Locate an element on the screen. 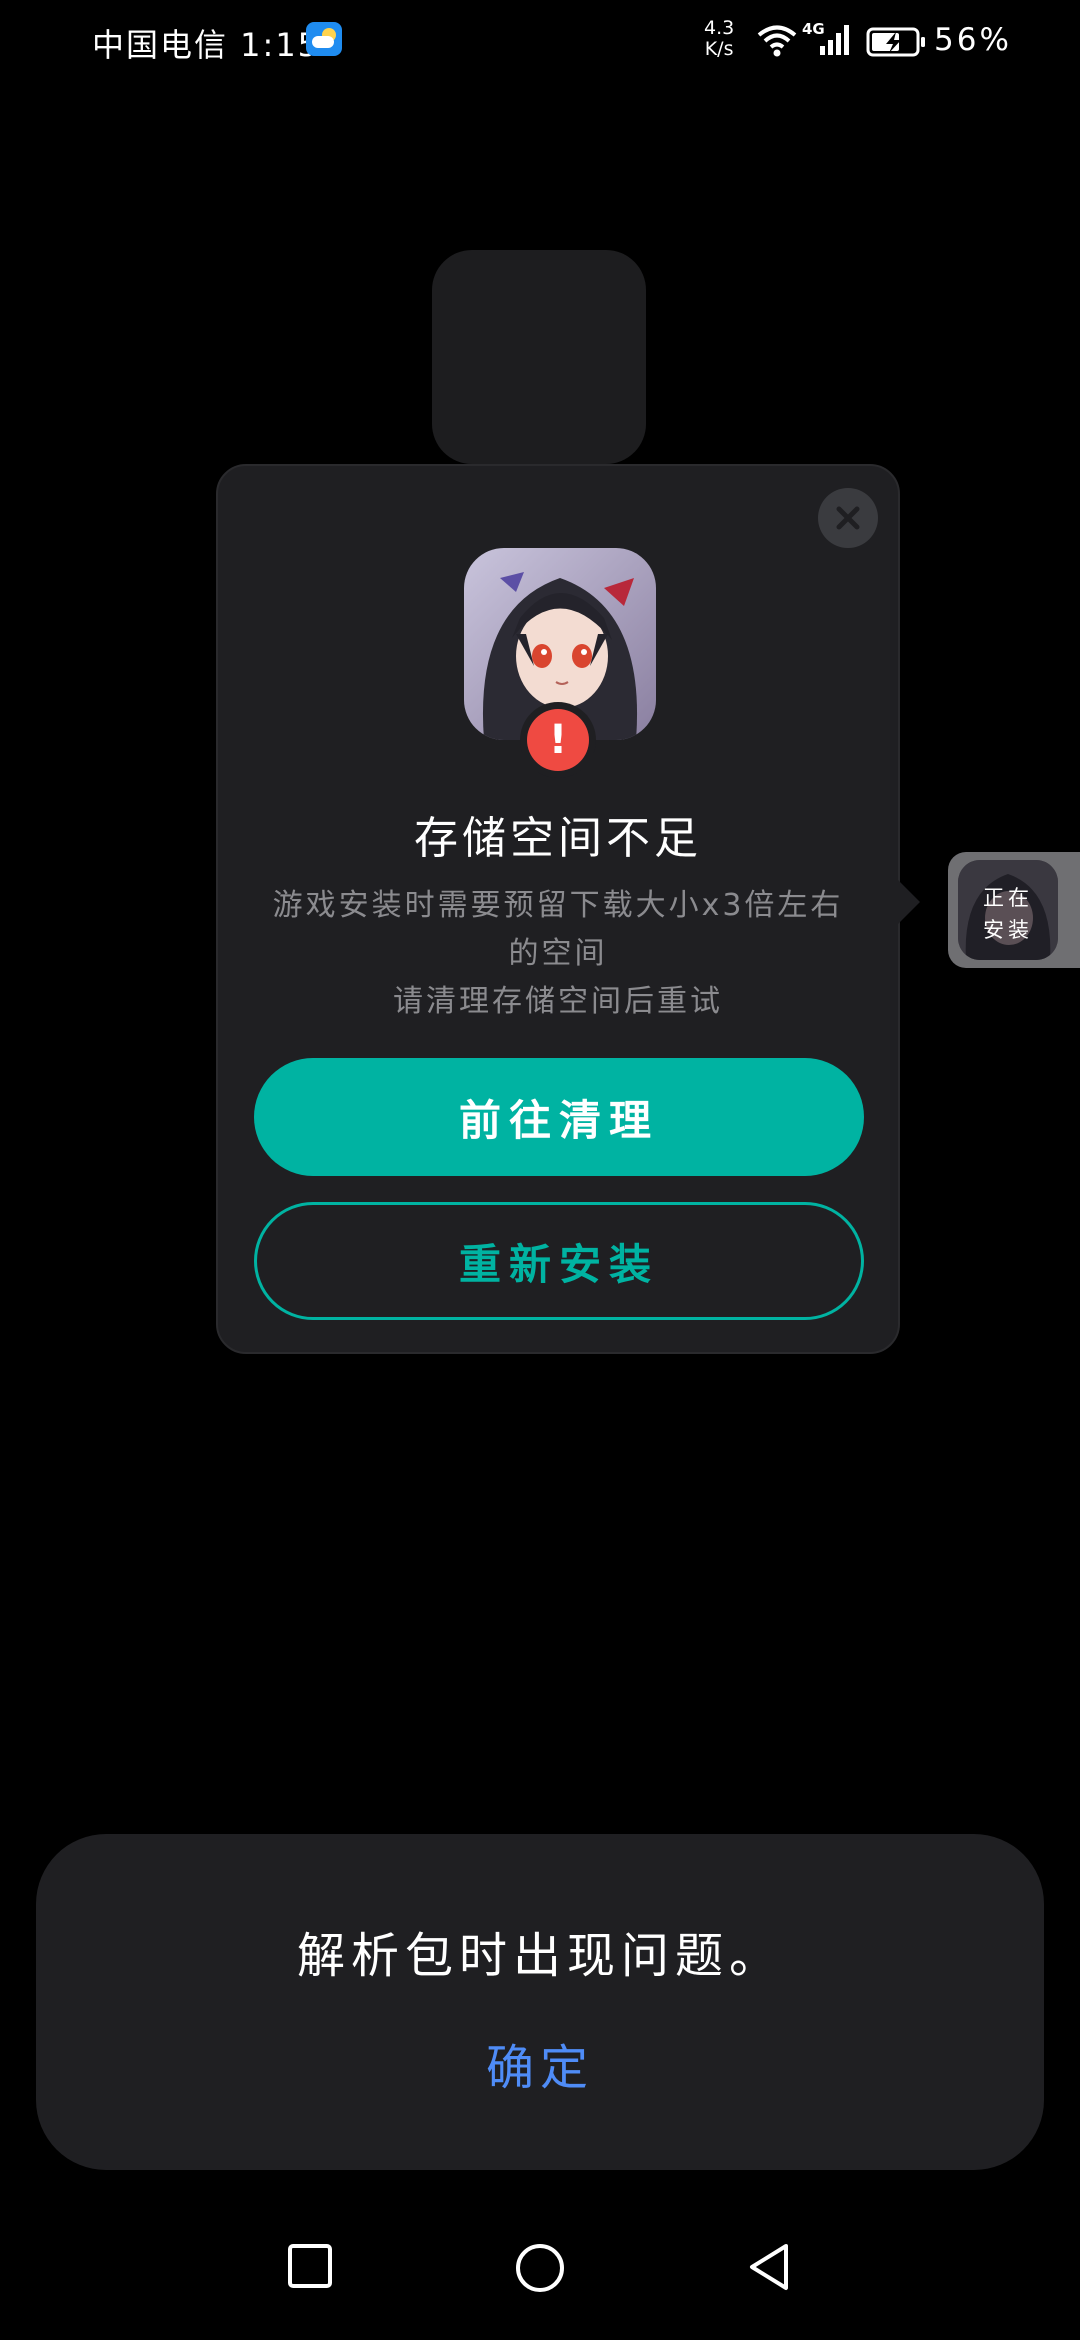 This screenshot has width=1080, height=2340. network-speed: 4.3 K/s is located at coordinates (719, 39).